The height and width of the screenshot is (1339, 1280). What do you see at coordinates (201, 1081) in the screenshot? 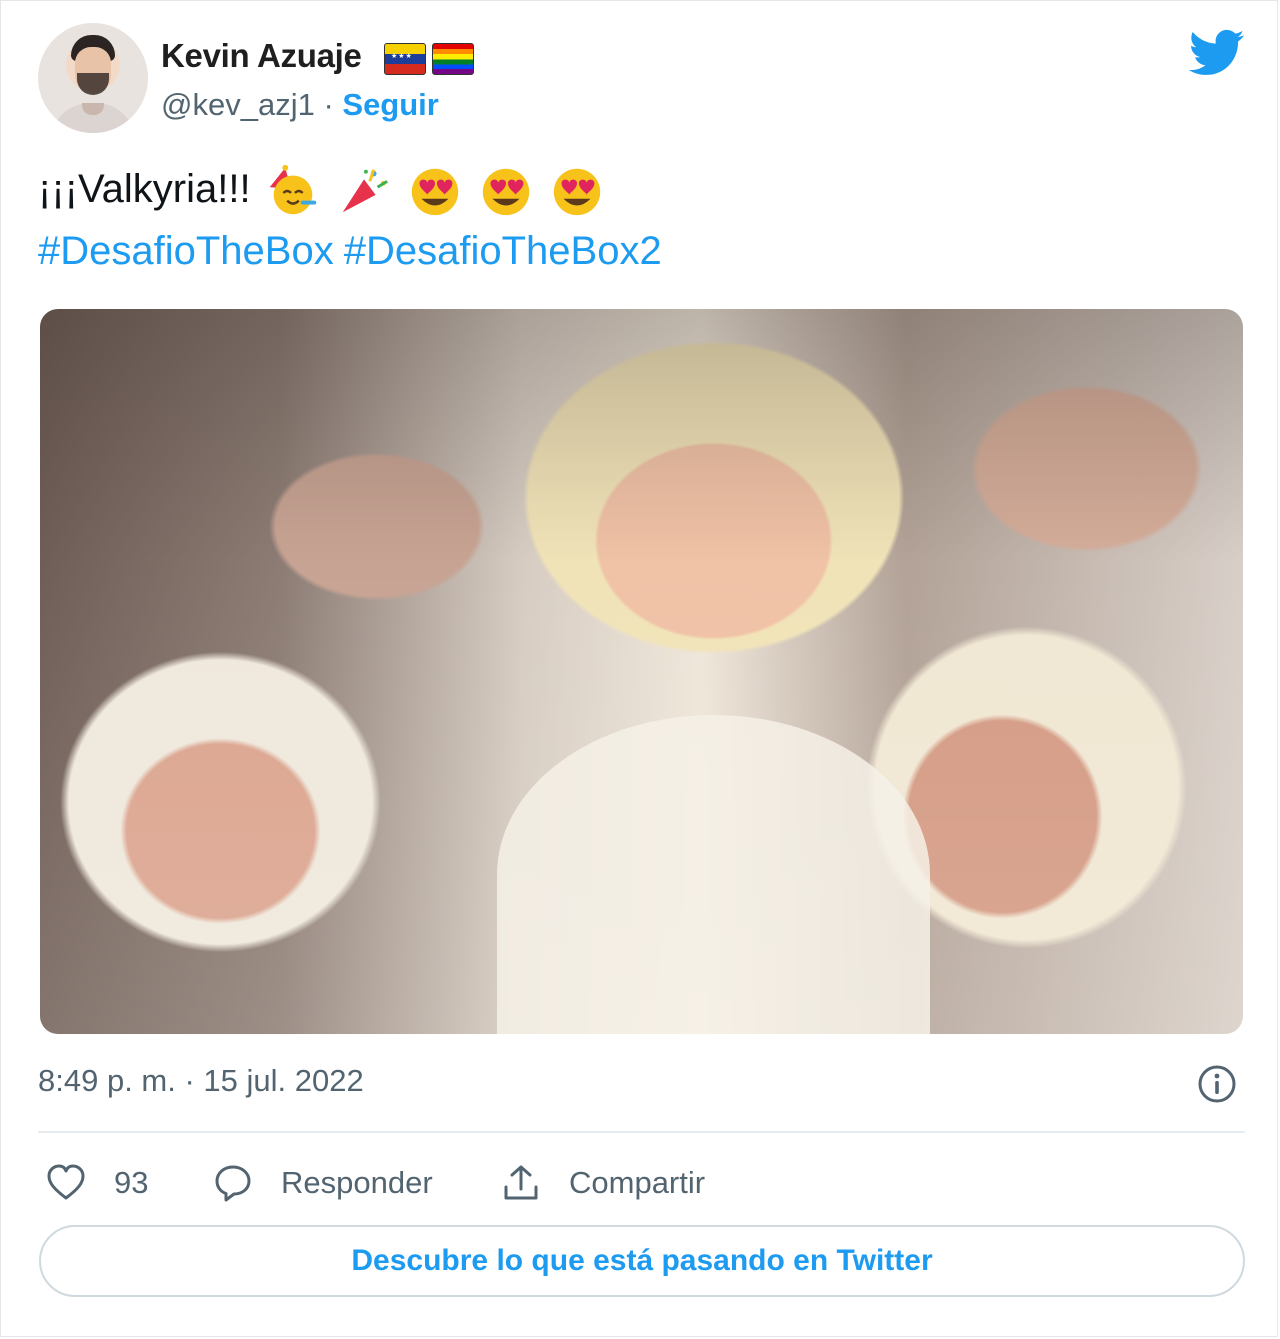
I see `timestamp: 8:49 p. m. · 15 jul. 2022` at bounding box center [201, 1081].